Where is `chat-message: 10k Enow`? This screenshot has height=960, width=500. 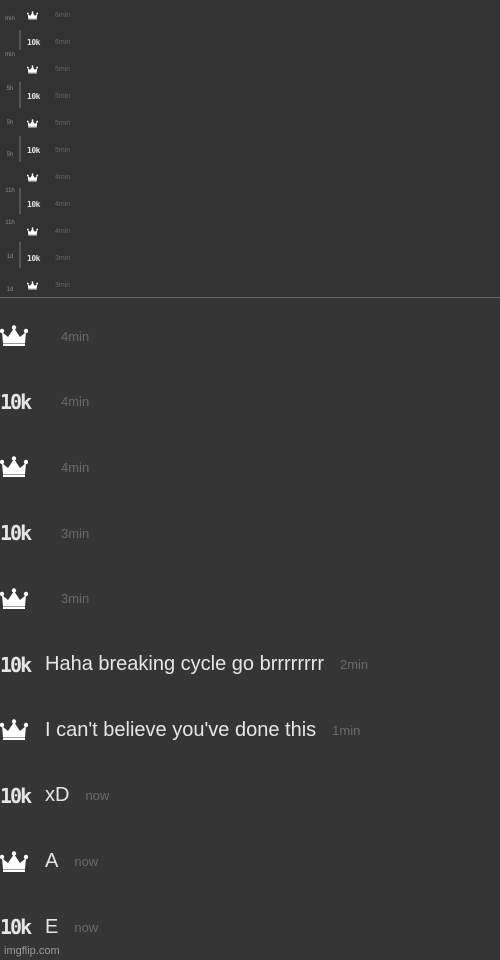 chat-message: 10k Enow is located at coordinates (49, 927).